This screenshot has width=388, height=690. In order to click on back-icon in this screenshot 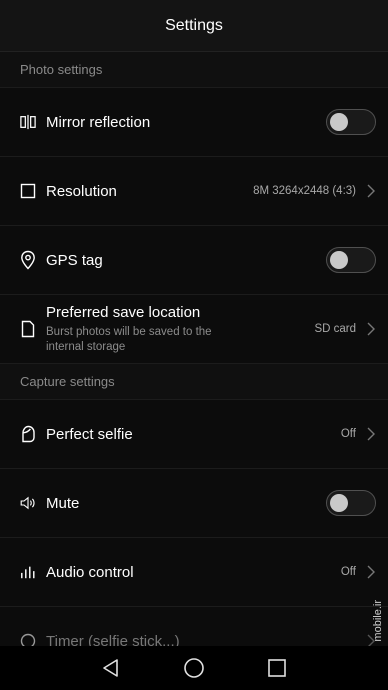, I will do `click(111, 668)`.